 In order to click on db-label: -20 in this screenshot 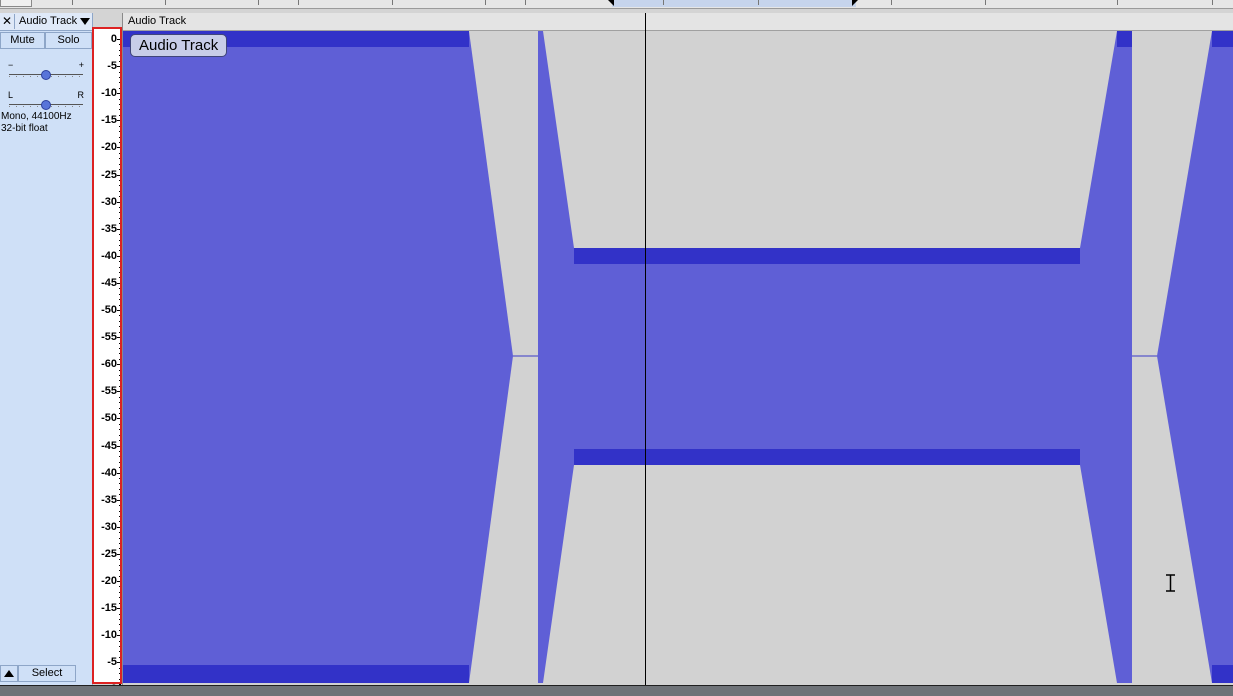, I will do `click(109, 581)`.